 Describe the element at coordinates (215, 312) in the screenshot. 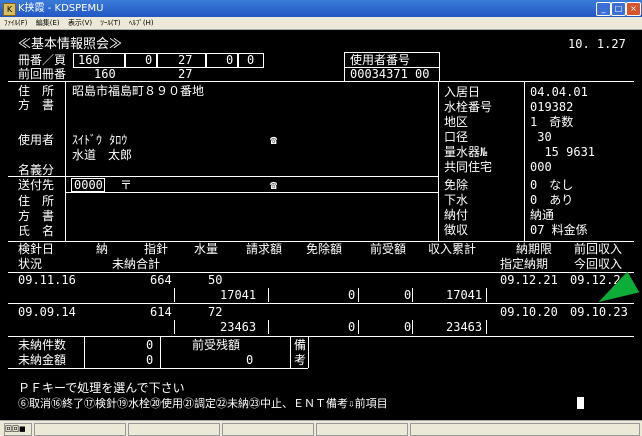

I see `row-volume: 72` at that location.